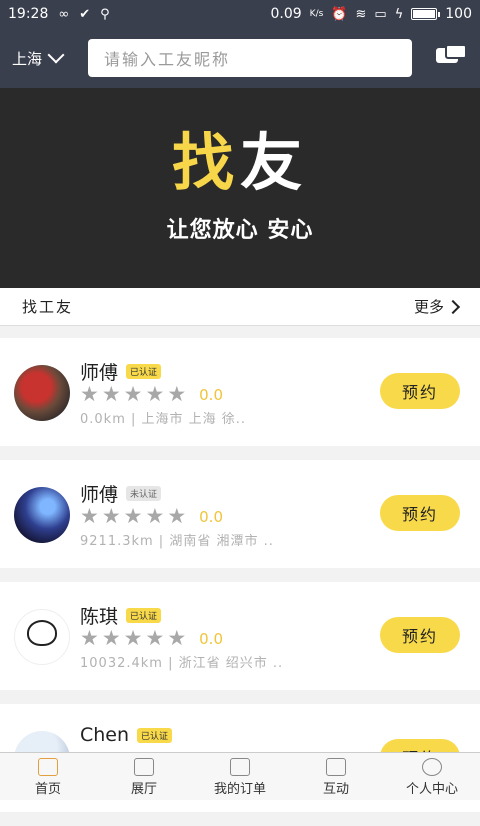 The width and height of the screenshot is (480, 826). Describe the element at coordinates (177, 541) in the screenshot. I see `worker-location: 9211.3km | 湖南省 湘潭市 ..` at that location.